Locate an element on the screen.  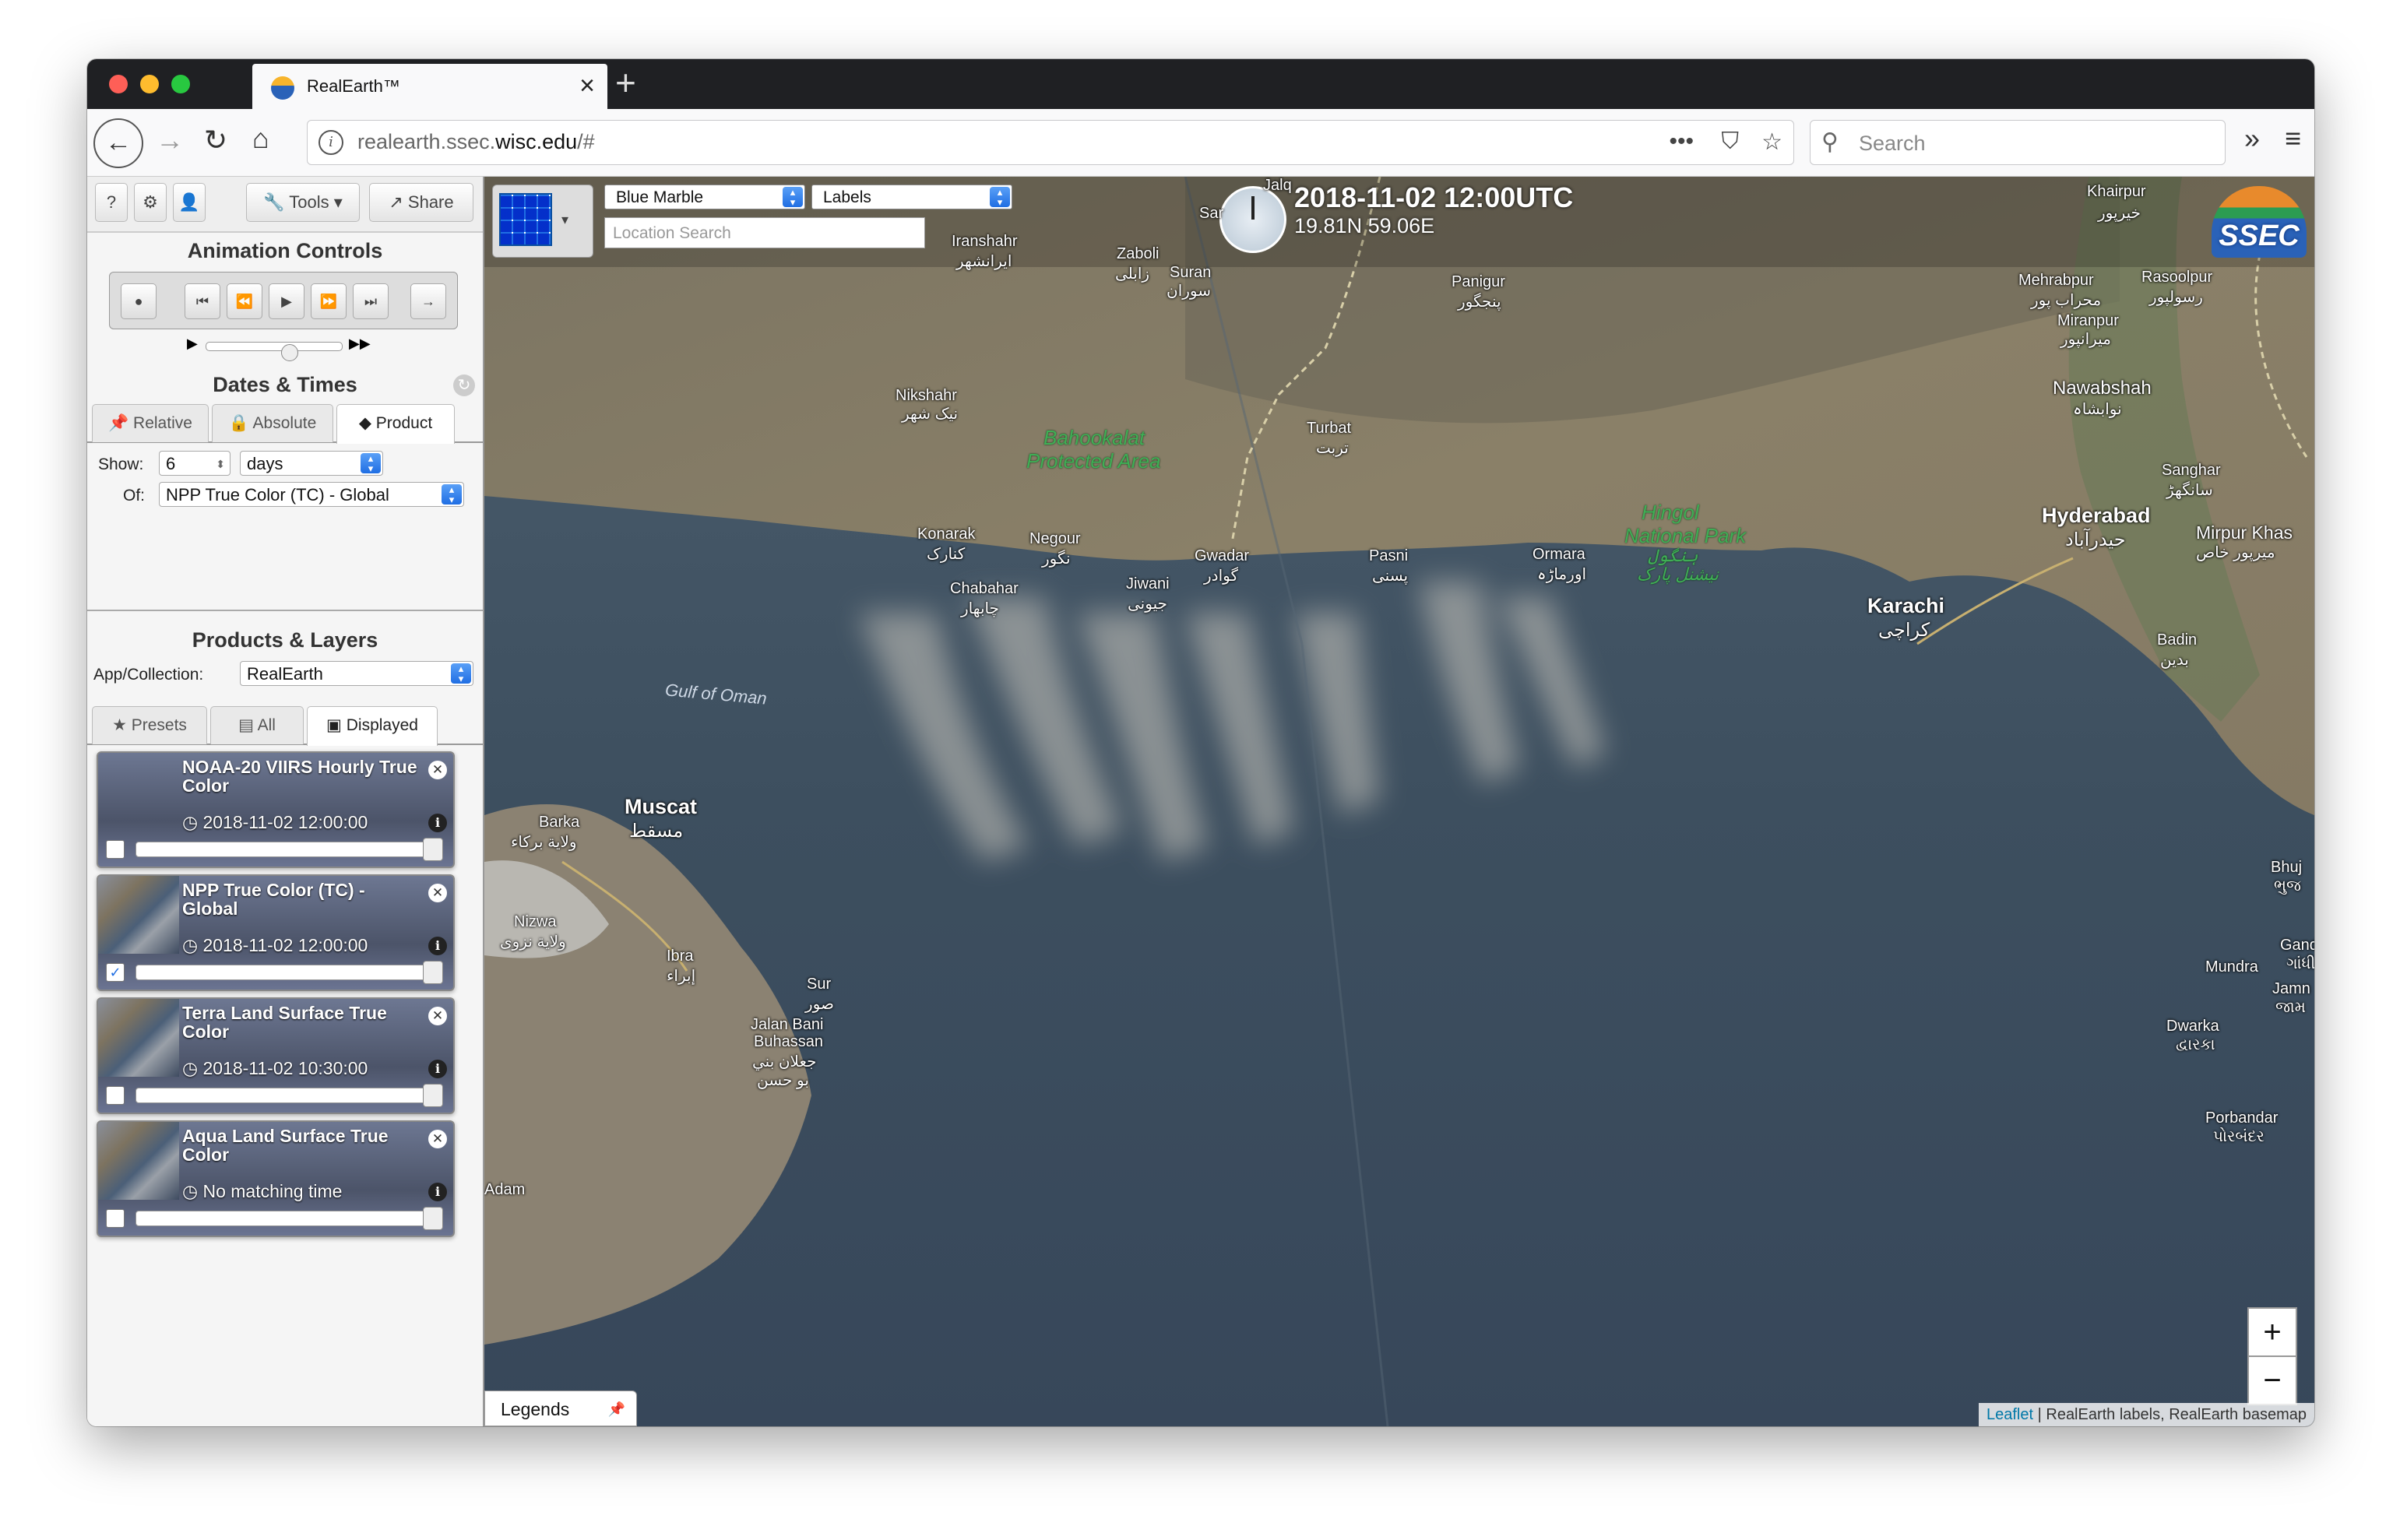
maximize-window-button is located at coordinates (180, 84).